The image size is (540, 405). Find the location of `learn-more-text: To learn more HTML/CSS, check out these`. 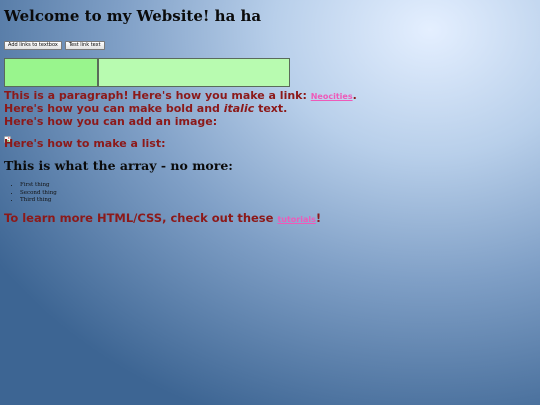

learn-more-text: To learn more HTML/CSS, check out these is located at coordinates (141, 218).